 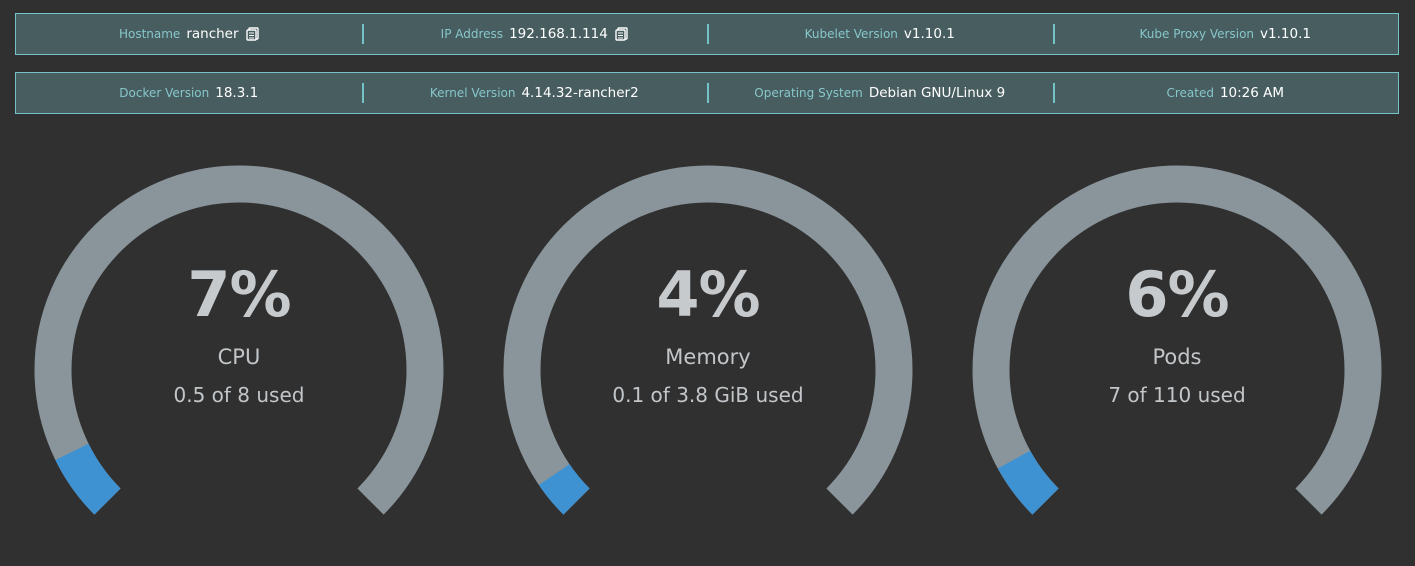 I want to click on pods-gauge-fill, so click(x=1028, y=482).